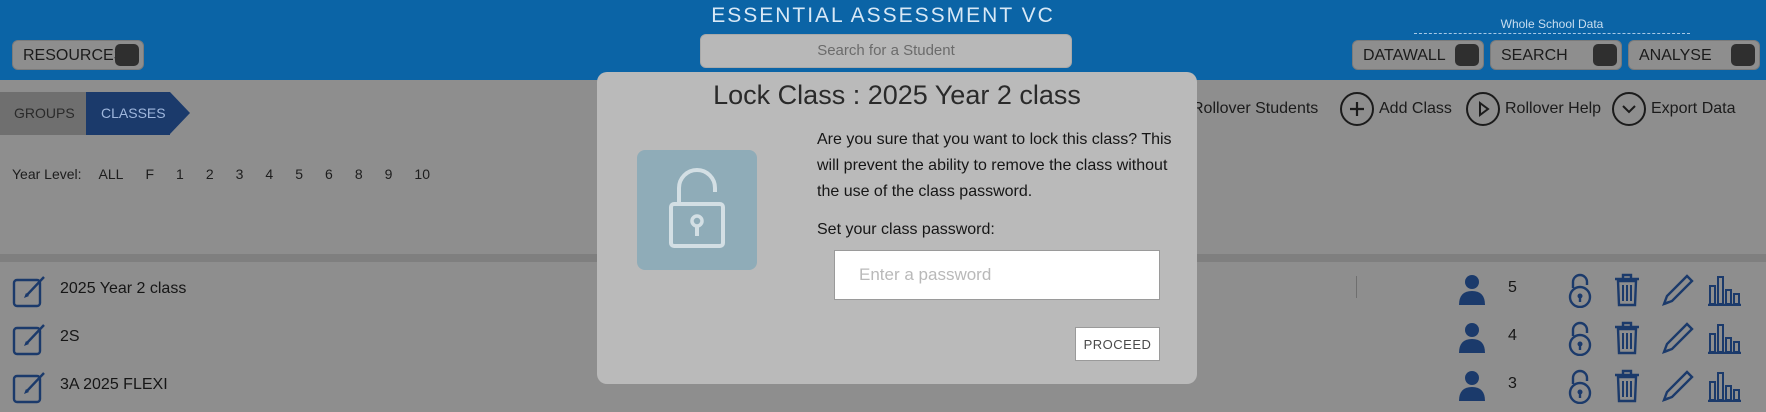 The width and height of the screenshot is (1766, 412). I want to click on student-search-input: Search for a Student, so click(886, 51).